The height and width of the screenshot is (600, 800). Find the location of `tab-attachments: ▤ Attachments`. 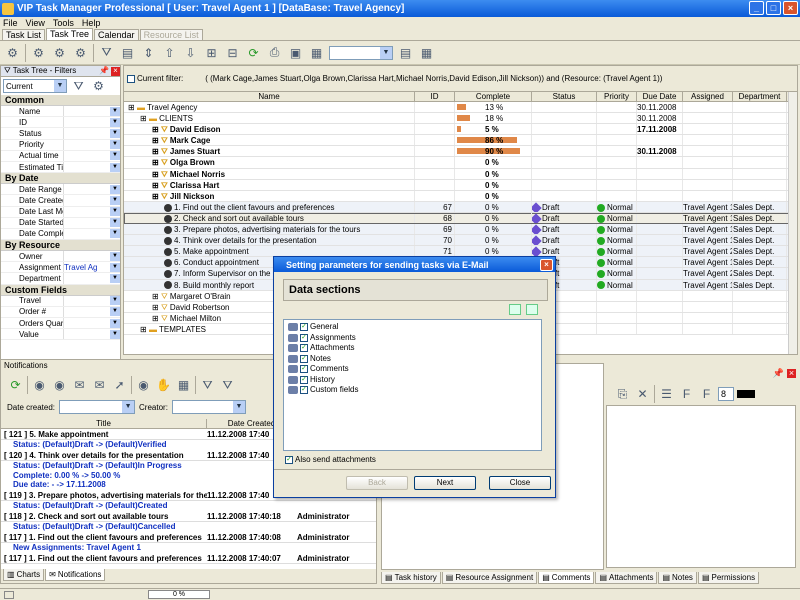

tab-attachments: ▤ Attachments is located at coordinates (626, 578).